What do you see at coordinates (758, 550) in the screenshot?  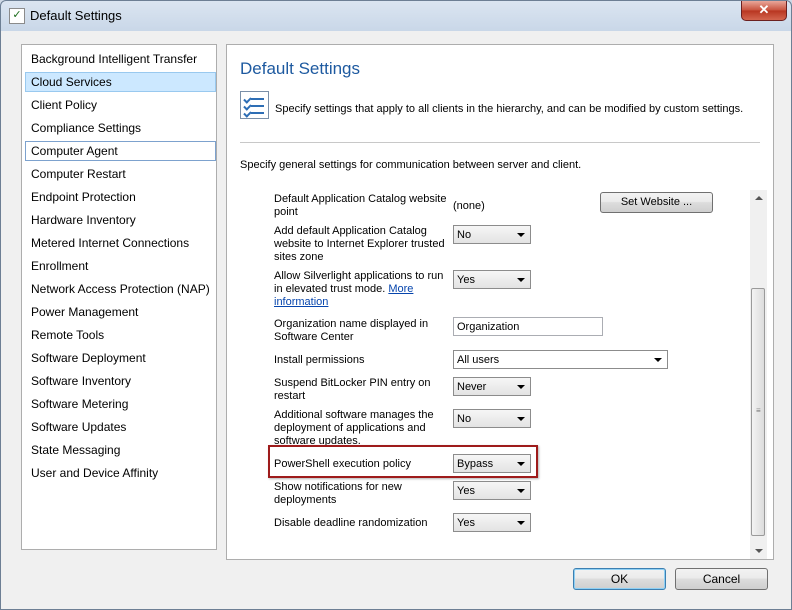 I see `scroll-down-arrow-icon` at bounding box center [758, 550].